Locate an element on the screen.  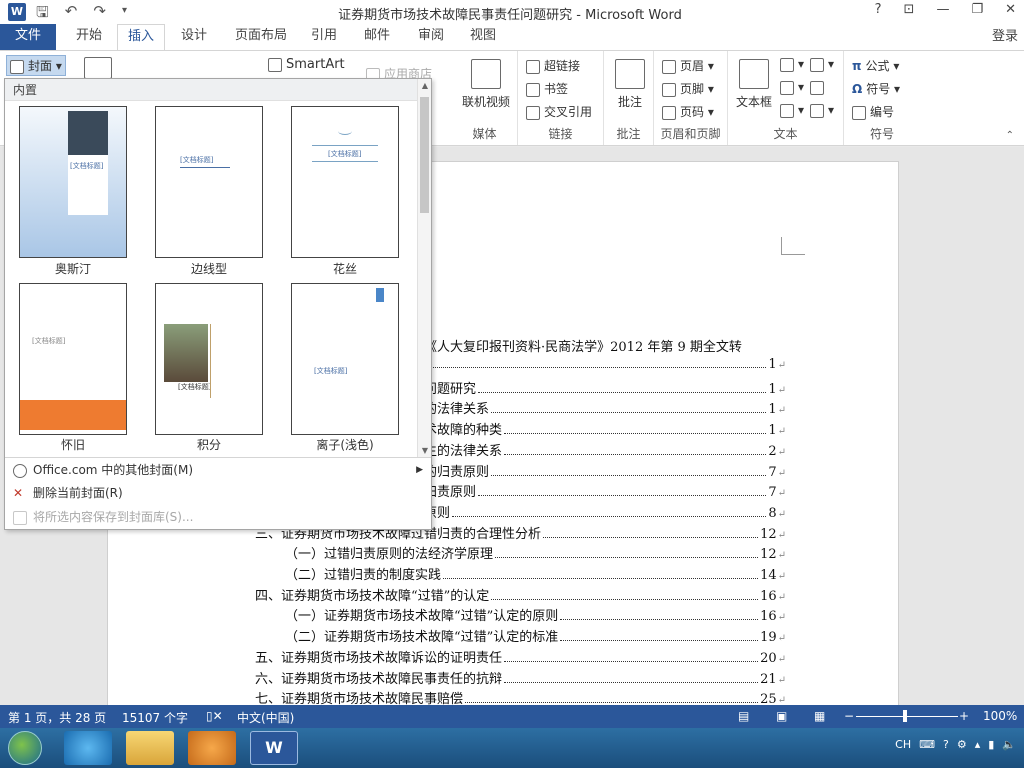
cover-template-ion-light: [文档标题] is located at coordinates (345, 359).